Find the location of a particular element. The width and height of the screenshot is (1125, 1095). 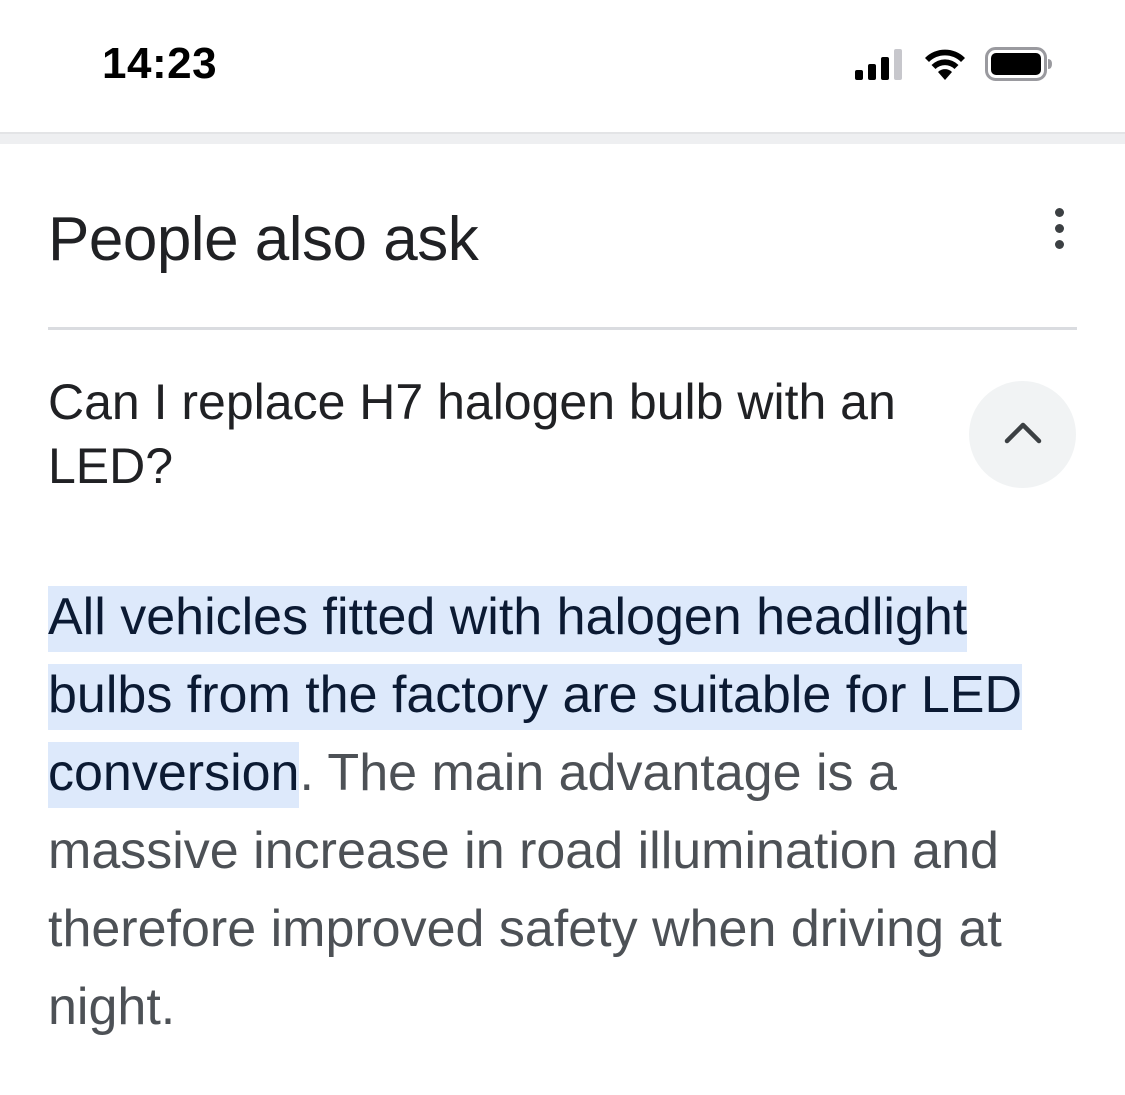

status-icons is located at coordinates (954, 64).